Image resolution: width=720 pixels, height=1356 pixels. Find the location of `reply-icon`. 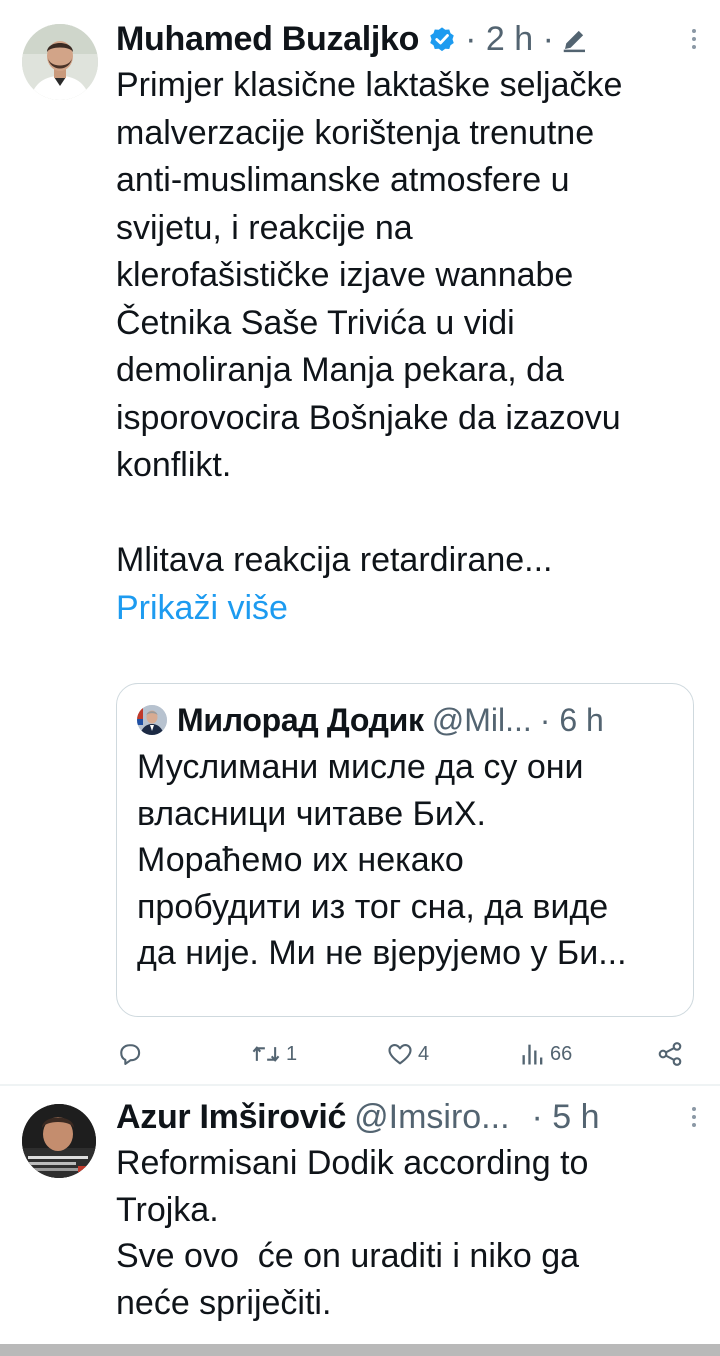

reply-icon is located at coordinates (130, 1054).